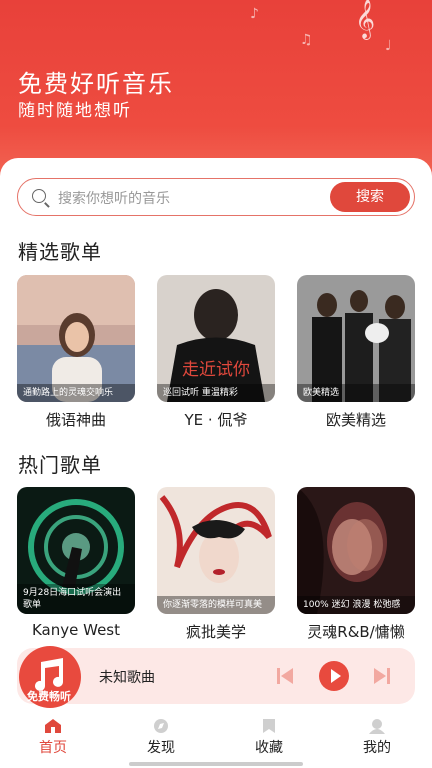 This screenshot has width=432, height=768. What do you see at coordinates (75, 111) in the screenshot?
I see `hero-subtitle: 随时随地想听` at bounding box center [75, 111].